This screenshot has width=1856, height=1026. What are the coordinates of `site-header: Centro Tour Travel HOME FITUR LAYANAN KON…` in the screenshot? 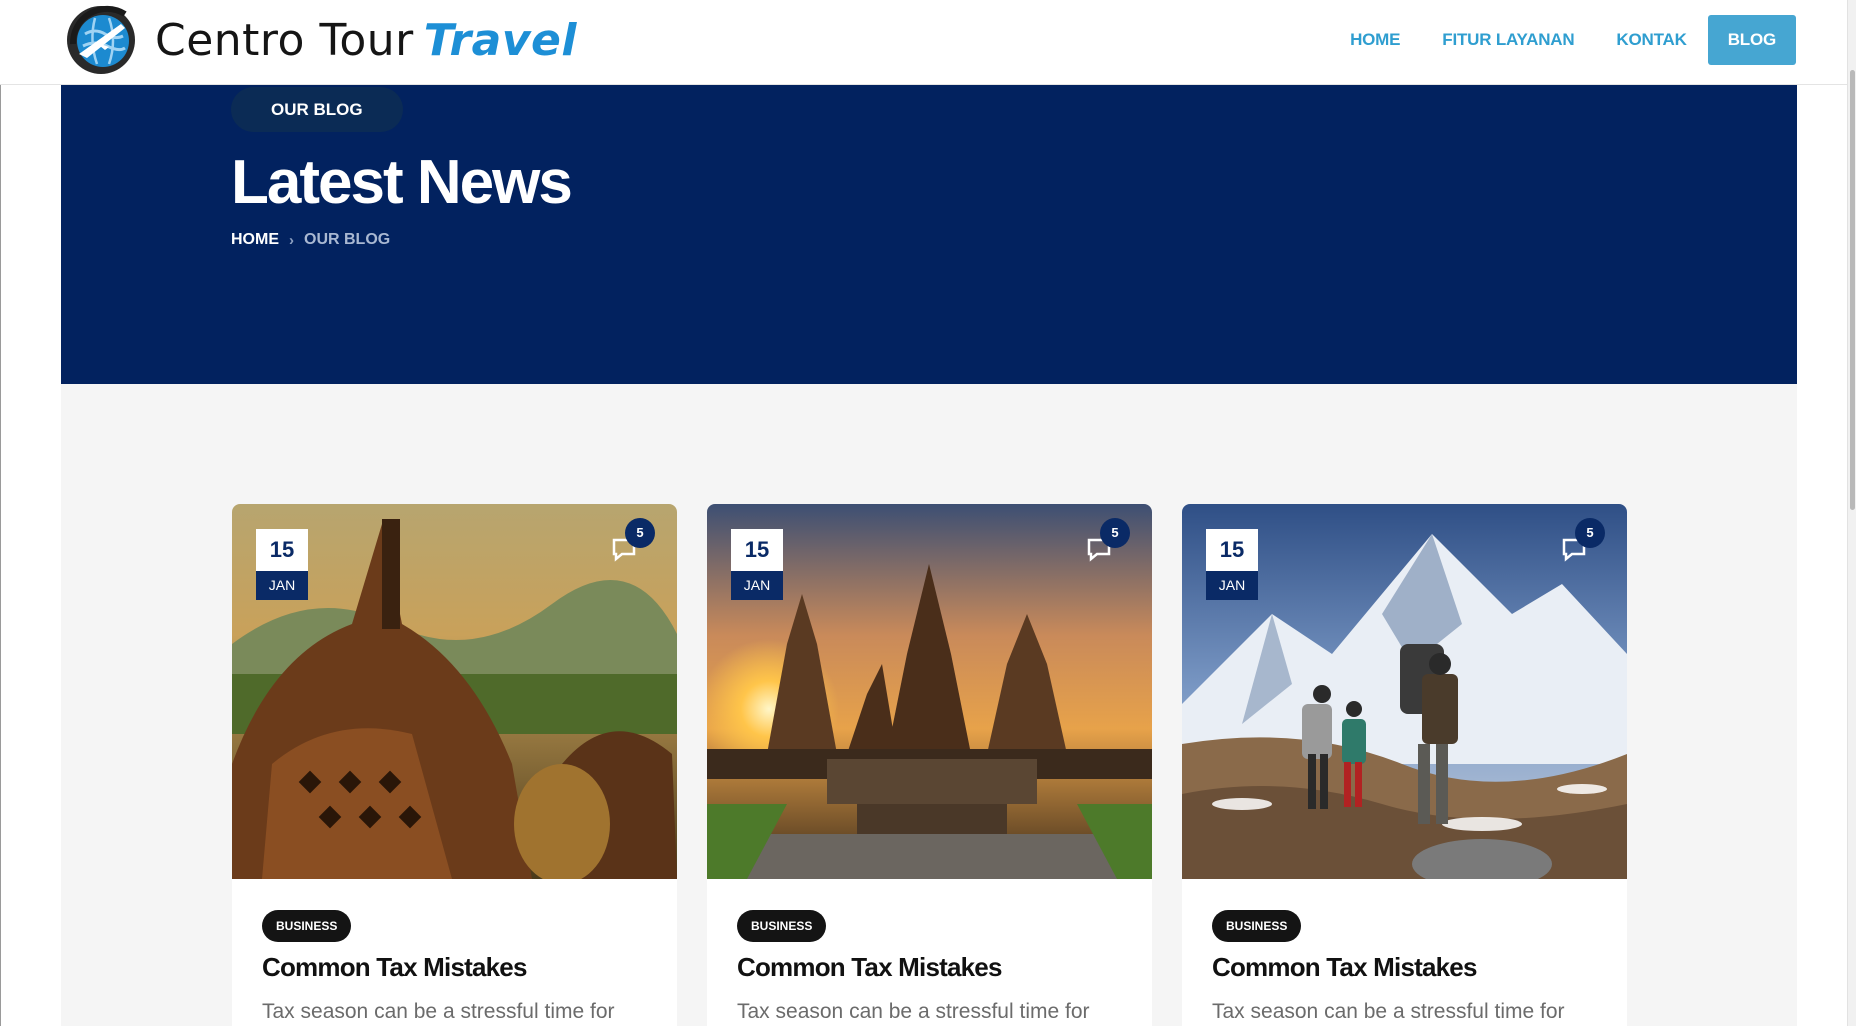 It's located at (928, 42).